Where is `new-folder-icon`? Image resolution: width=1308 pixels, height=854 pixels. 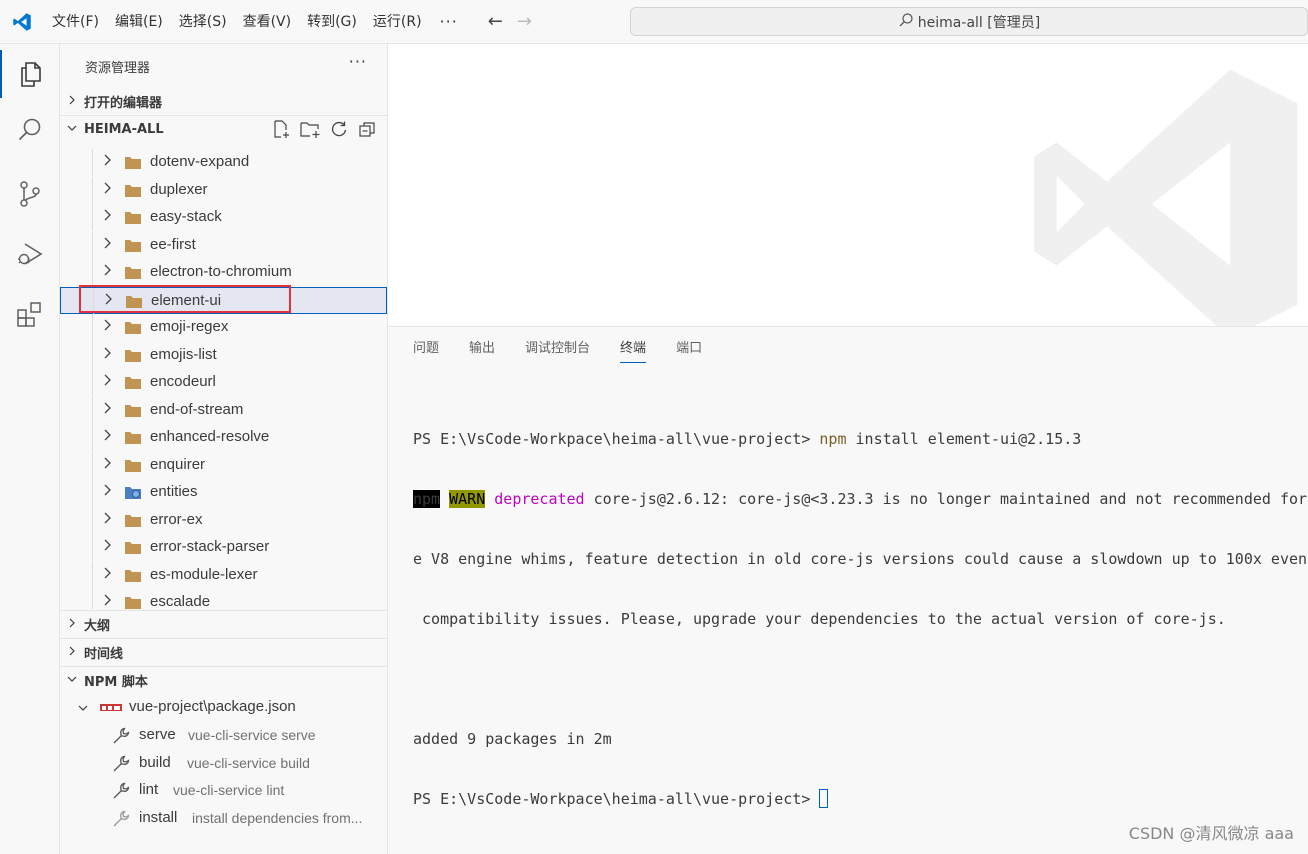
new-folder-icon is located at coordinates (310, 131).